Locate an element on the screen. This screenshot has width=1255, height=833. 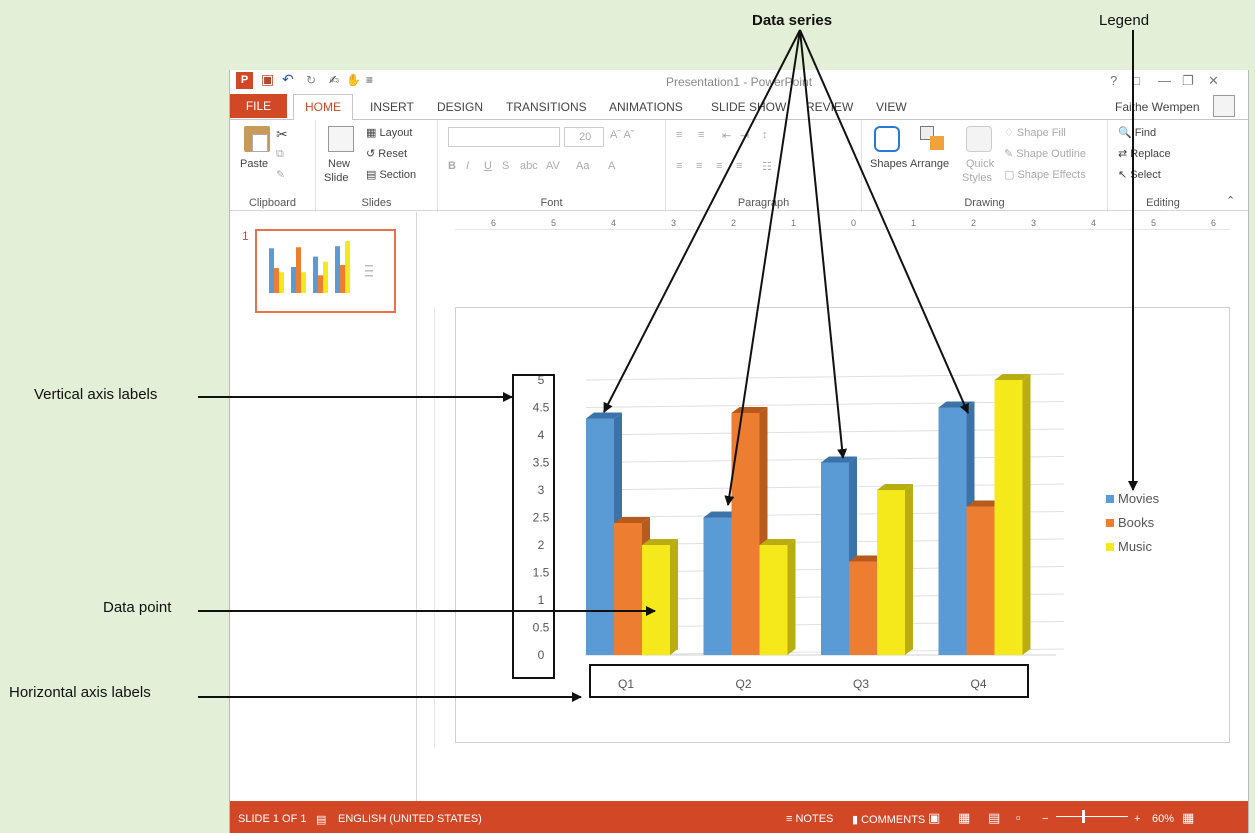
close-icon: ✕ is located at coordinates (1213, 81).